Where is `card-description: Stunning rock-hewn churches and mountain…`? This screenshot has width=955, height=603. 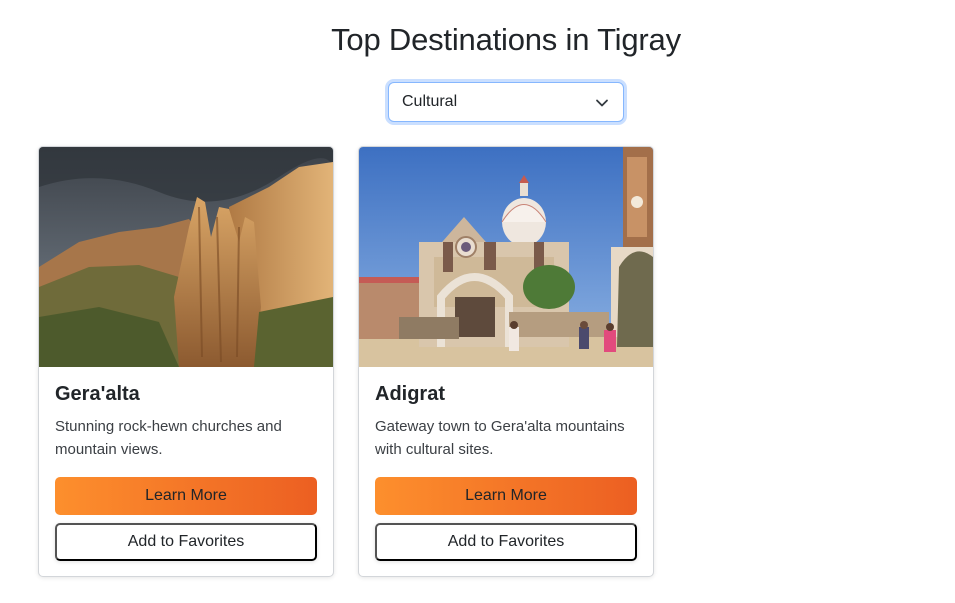 card-description: Stunning rock-hewn churches and mountain… is located at coordinates (168, 438).